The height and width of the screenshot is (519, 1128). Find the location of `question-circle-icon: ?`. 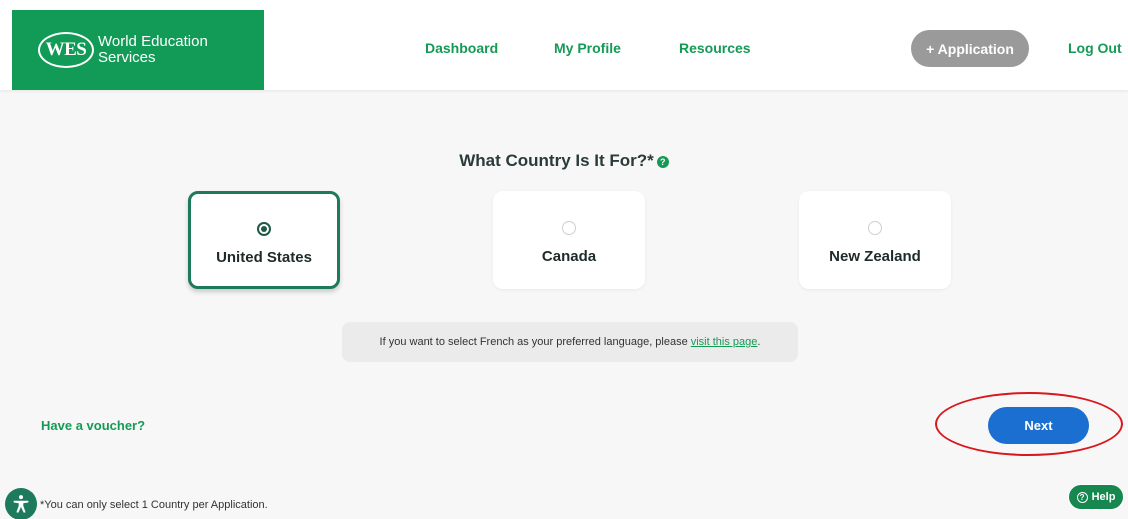

question-circle-icon: ? is located at coordinates (1082, 497).